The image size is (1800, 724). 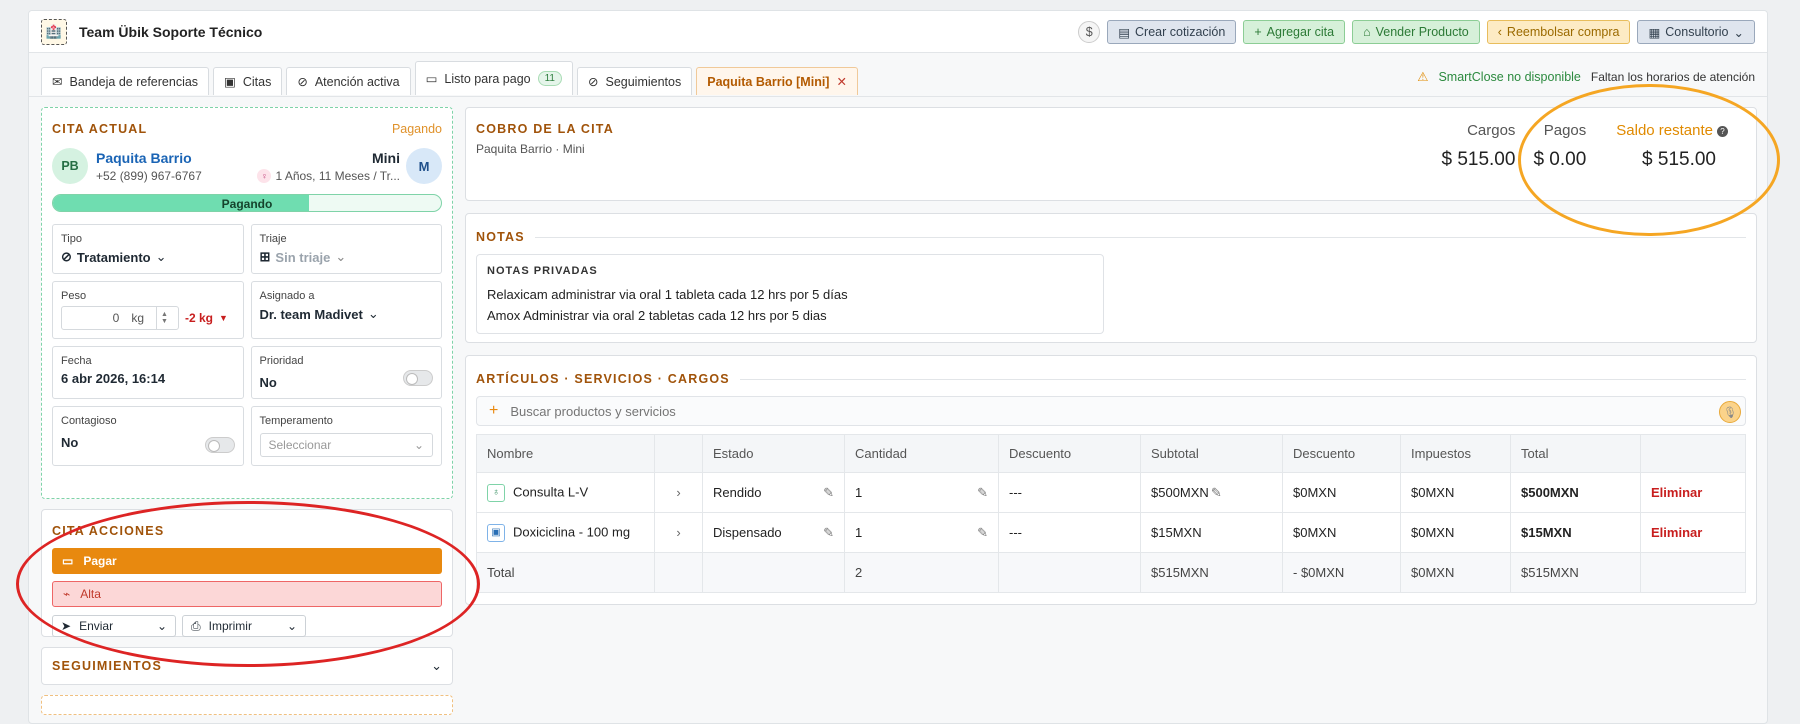 I want to click on asignado-value: Dr. team Madivet, so click(x=311, y=314).